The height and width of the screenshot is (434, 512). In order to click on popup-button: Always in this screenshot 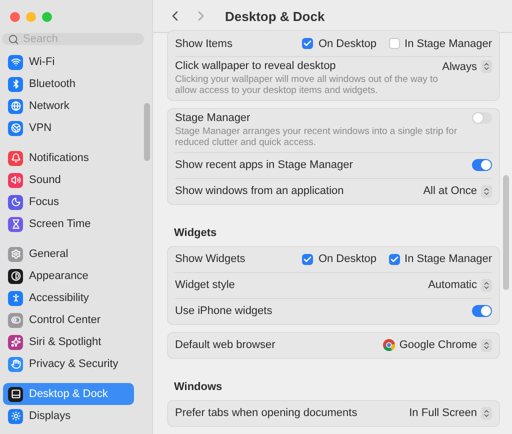, I will do `click(467, 66)`.